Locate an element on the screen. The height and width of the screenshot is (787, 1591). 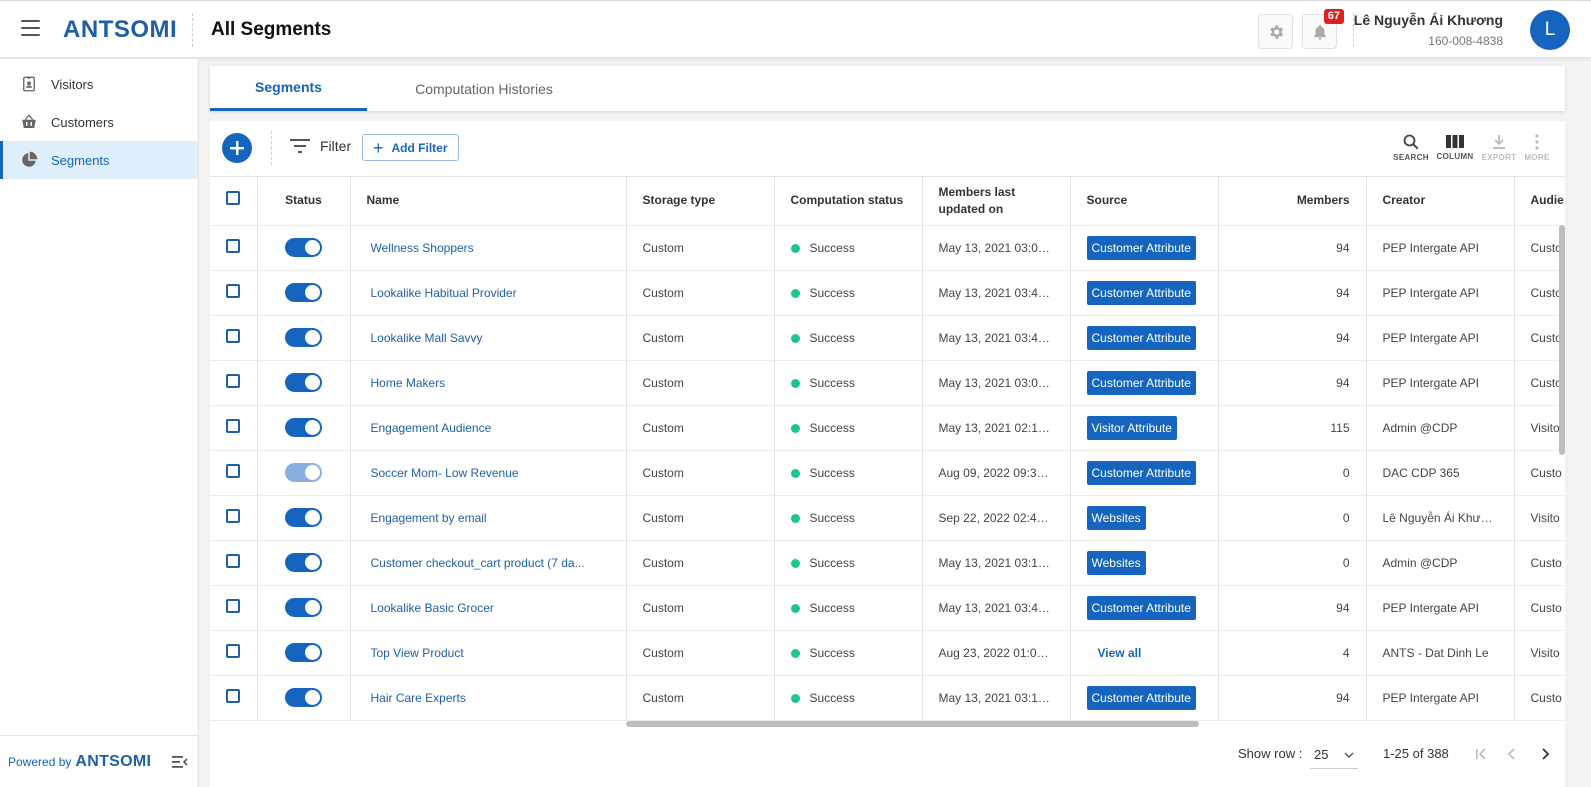
column-header: Audie is located at coordinates (1539, 201).